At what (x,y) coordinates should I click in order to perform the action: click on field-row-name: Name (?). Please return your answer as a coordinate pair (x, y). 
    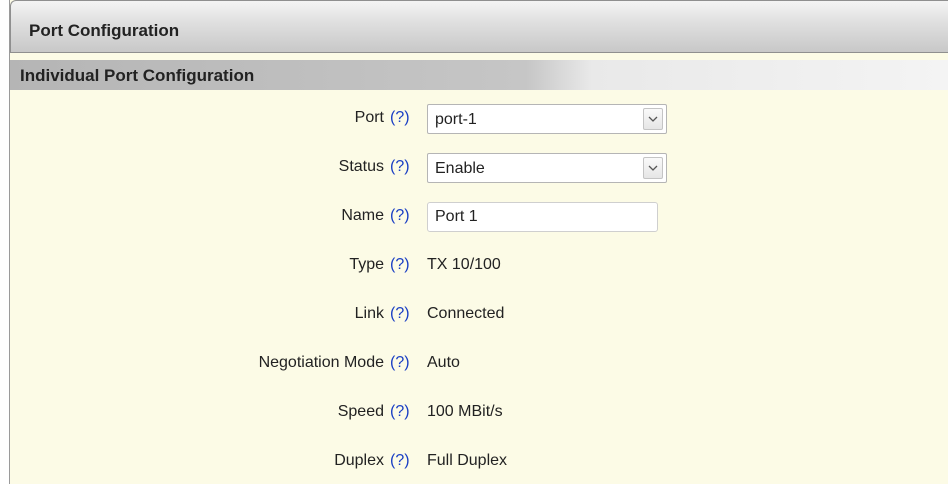
    Looking at the image, I should click on (479, 217).